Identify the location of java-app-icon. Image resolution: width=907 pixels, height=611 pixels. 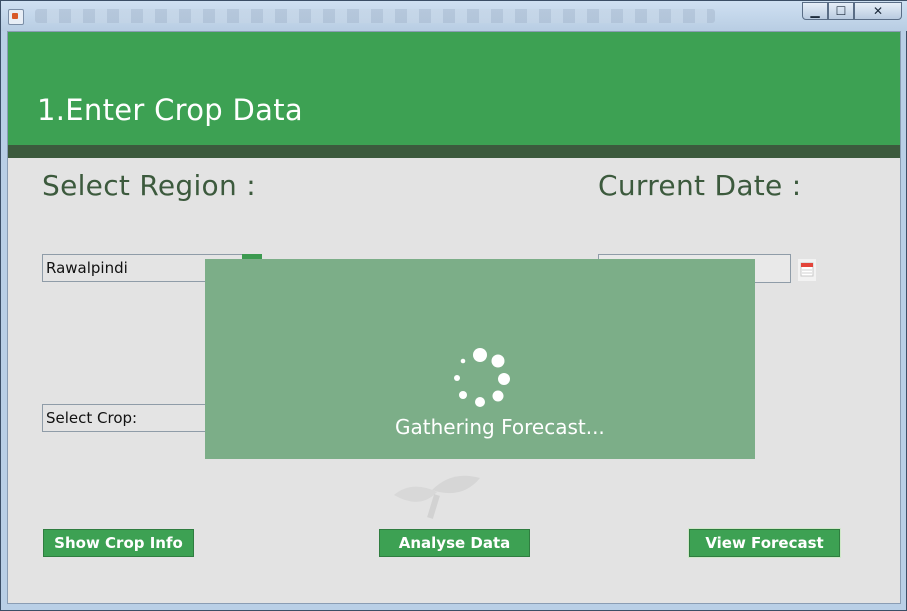
(16, 17).